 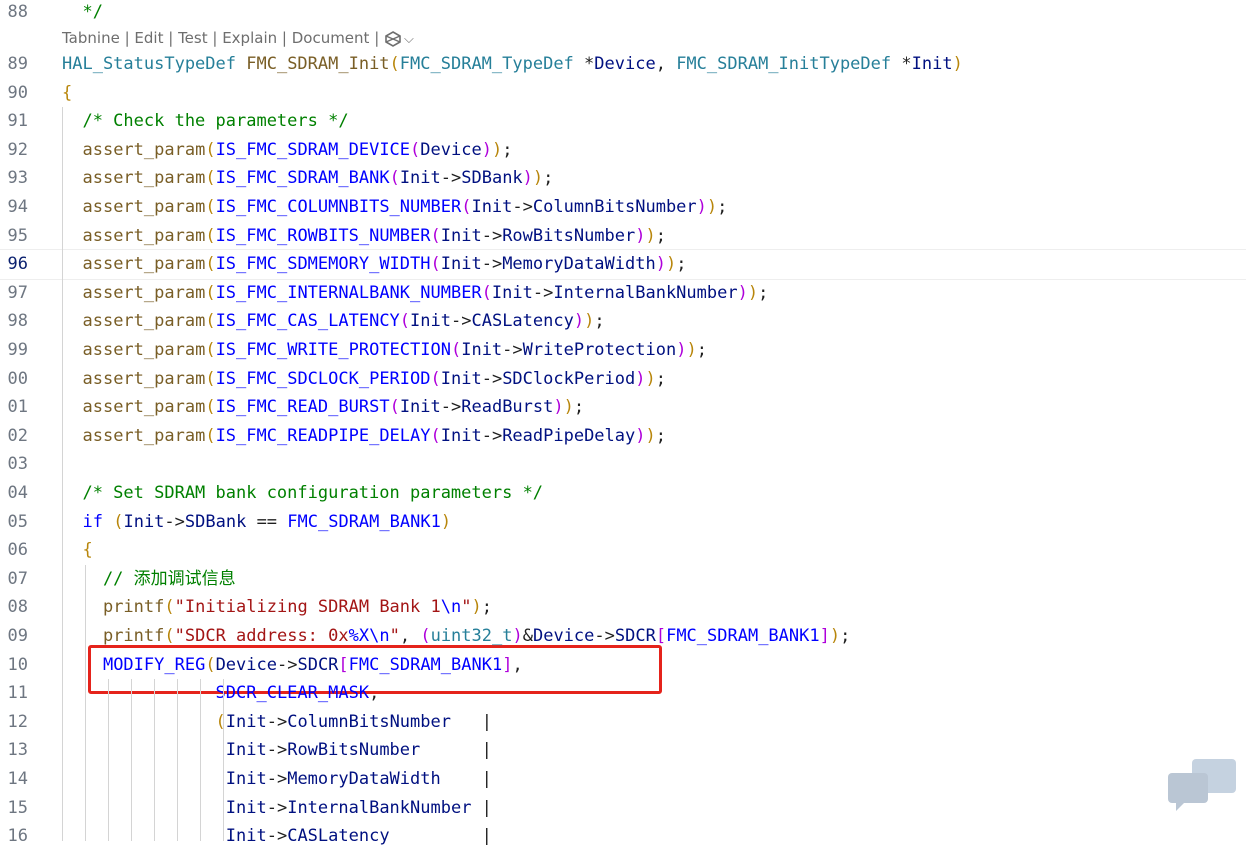 I want to click on code-text: /* Check the parameters */, so click(x=205, y=121).